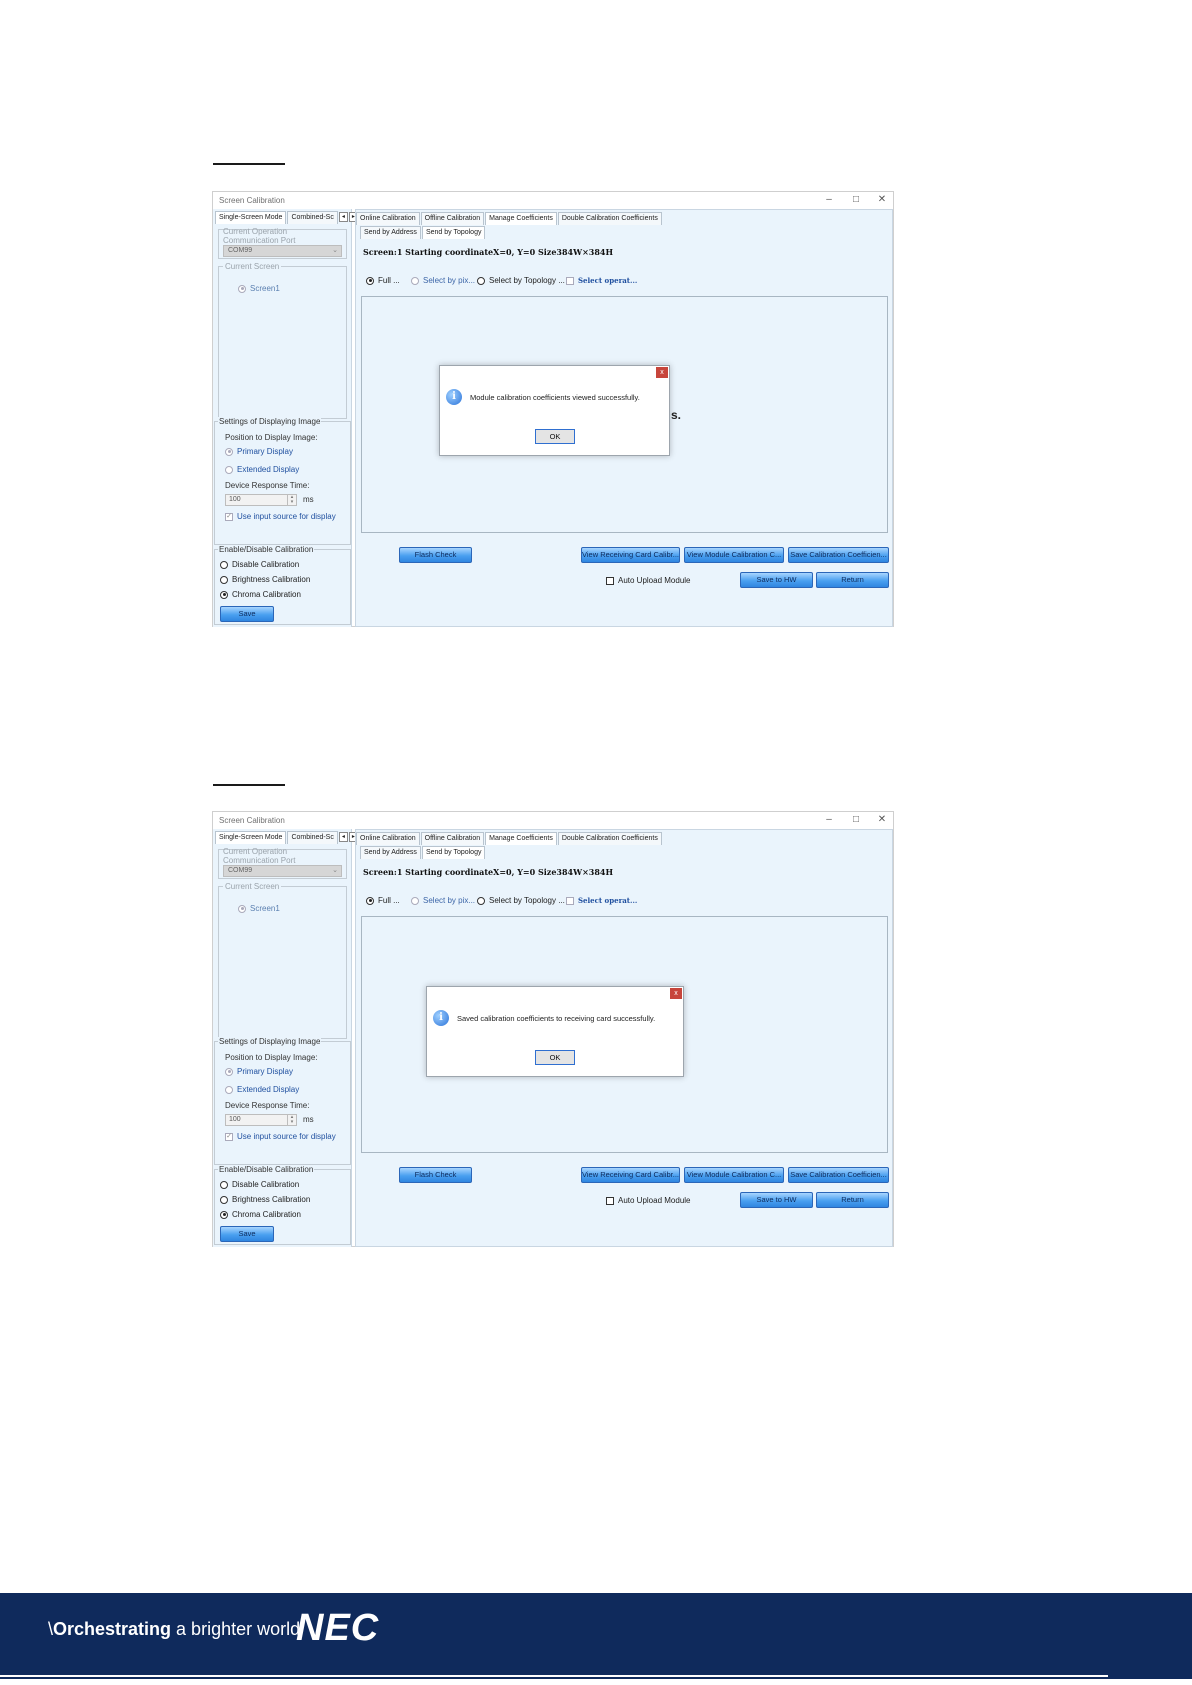 The height and width of the screenshot is (1685, 1192). What do you see at coordinates (553, 820) in the screenshot?
I see `title-bar: Screen Calibration – □ ✕` at bounding box center [553, 820].